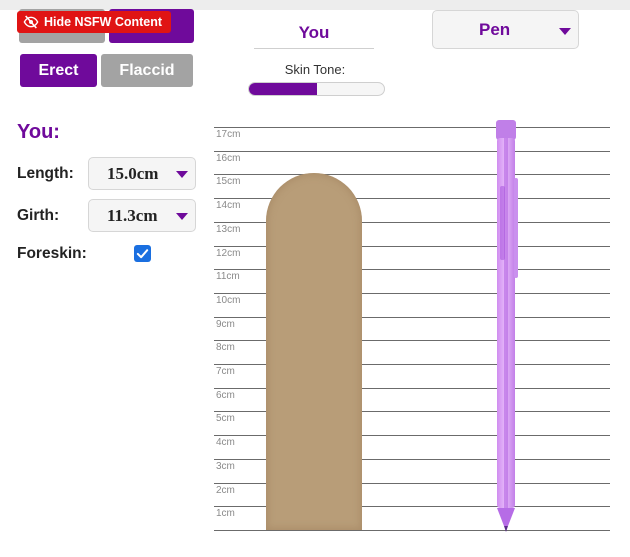 This screenshot has width=630, height=557. I want to click on eye-slash-icon, so click(31, 22).